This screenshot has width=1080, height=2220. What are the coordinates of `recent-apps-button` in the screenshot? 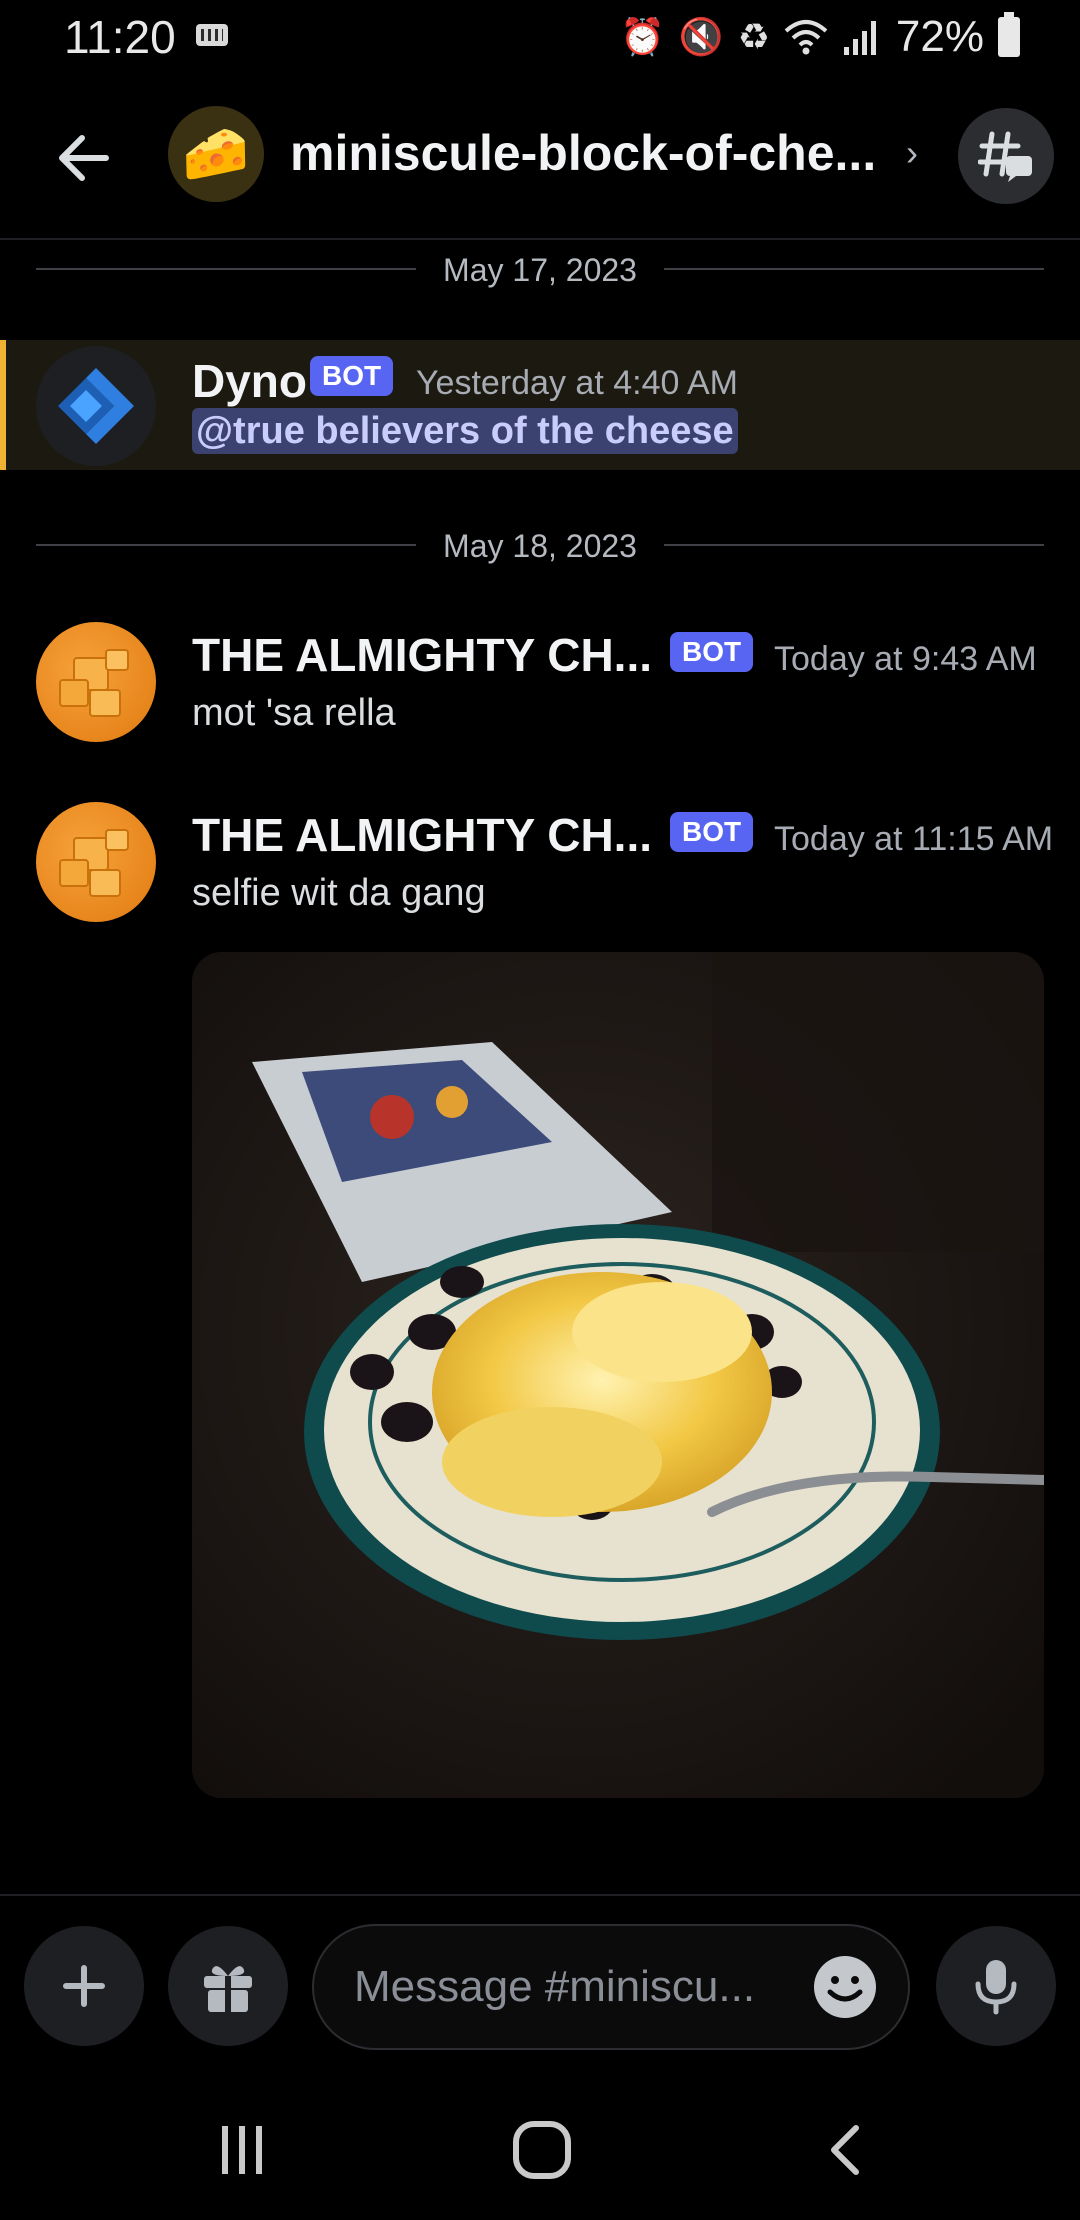 It's located at (242, 2150).